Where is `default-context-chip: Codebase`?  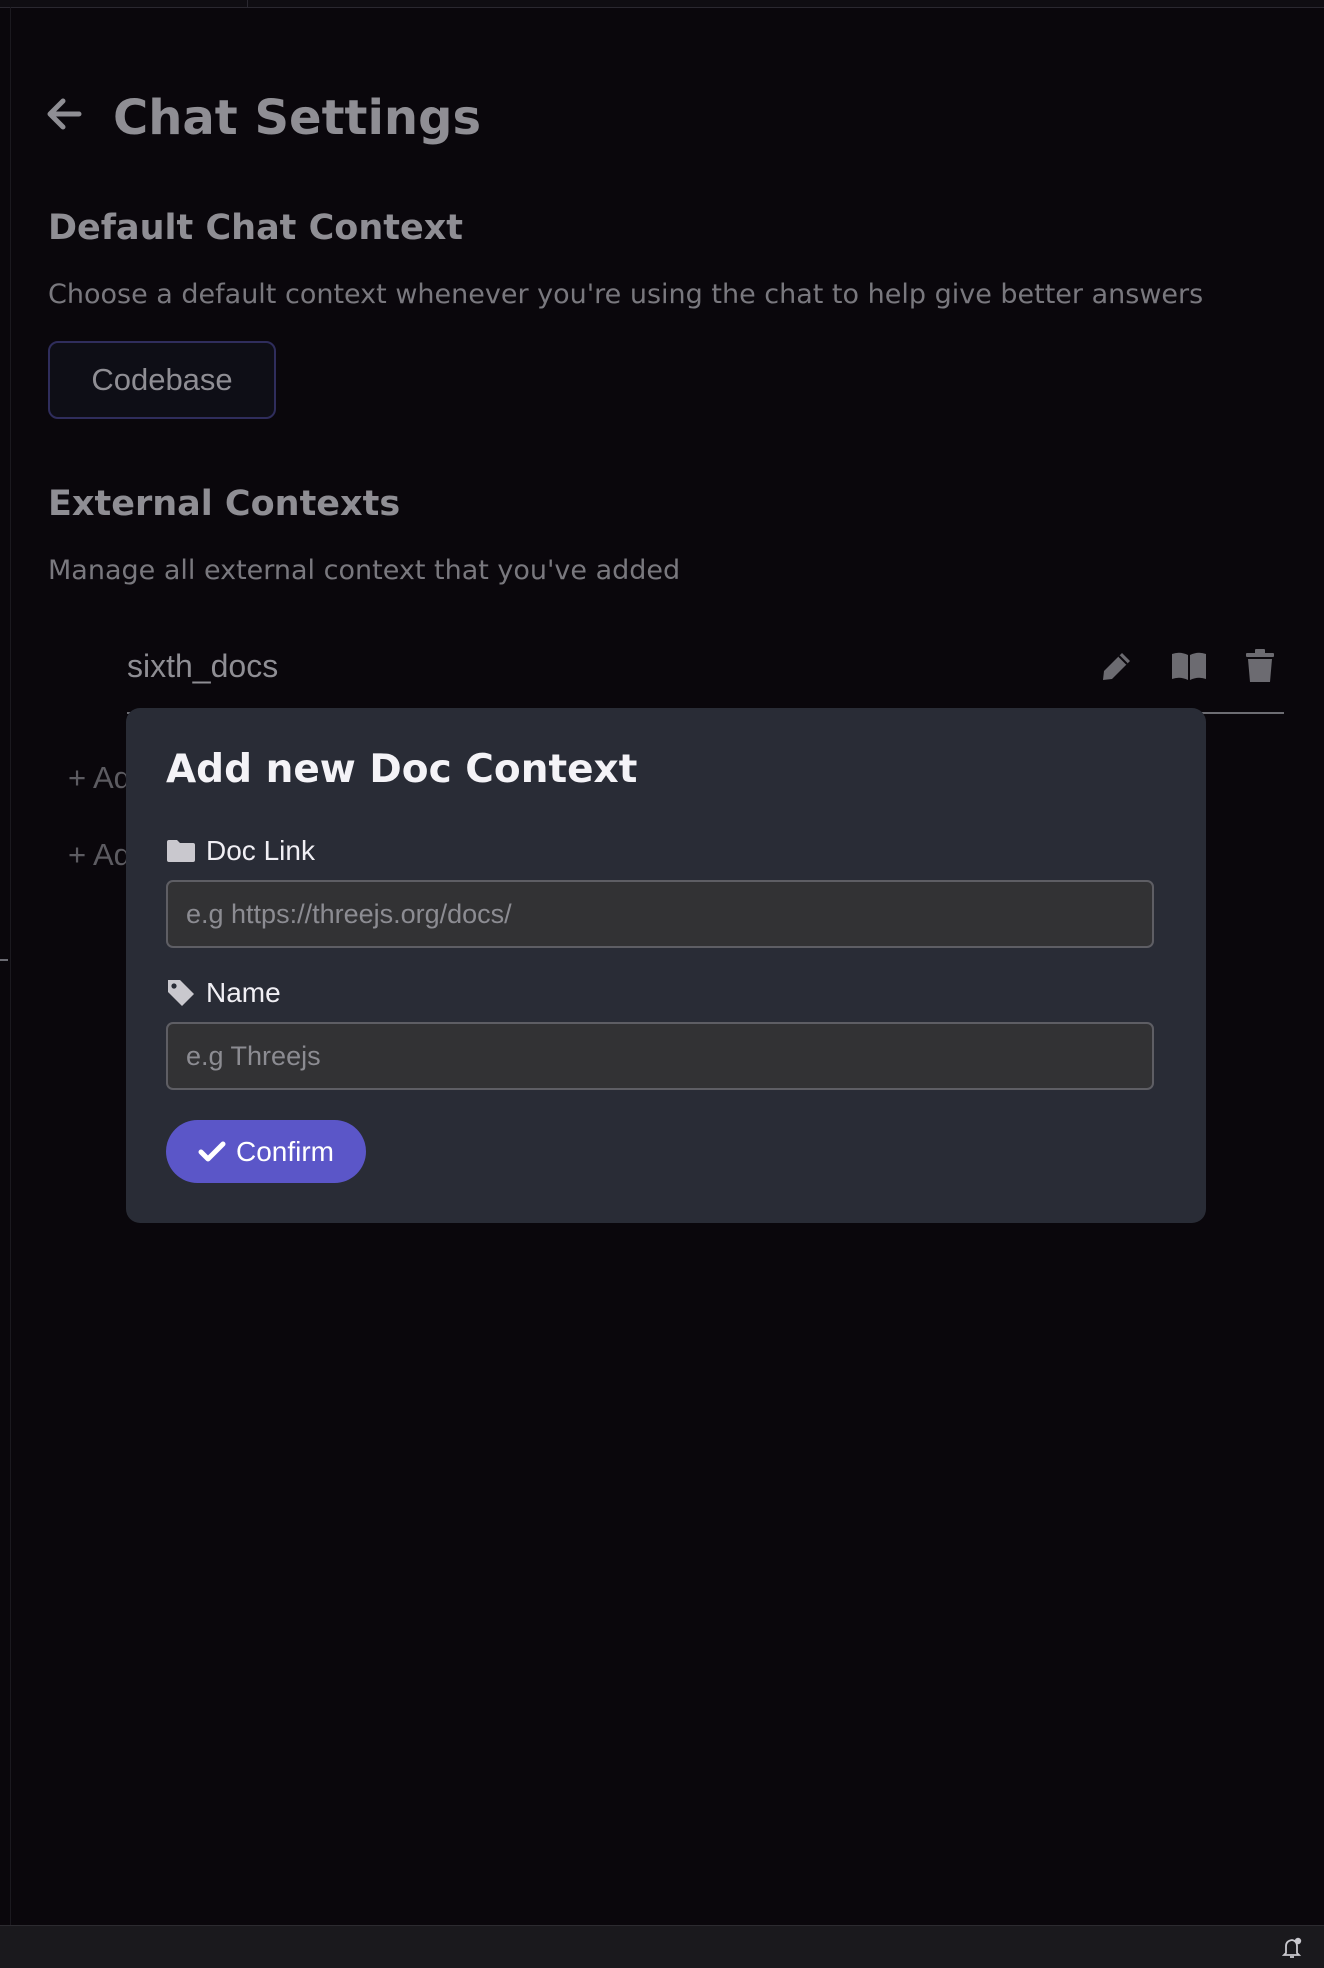 default-context-chip: Codebase is located at coordinates (162, 380).